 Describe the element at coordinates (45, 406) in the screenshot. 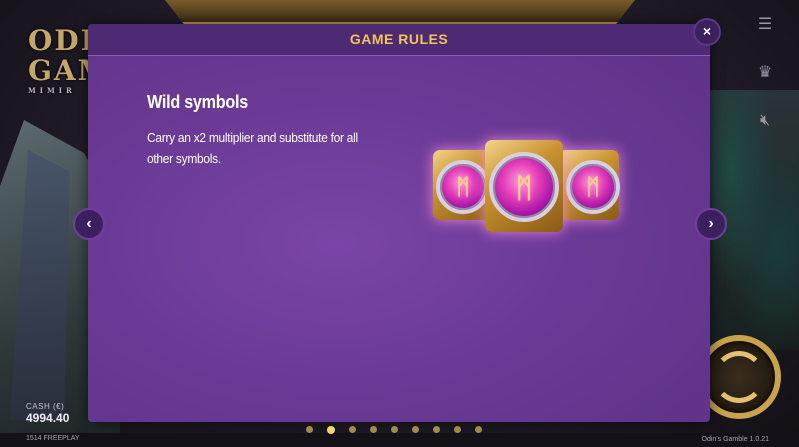

I see `cash-label: CASH (€)` at that location.